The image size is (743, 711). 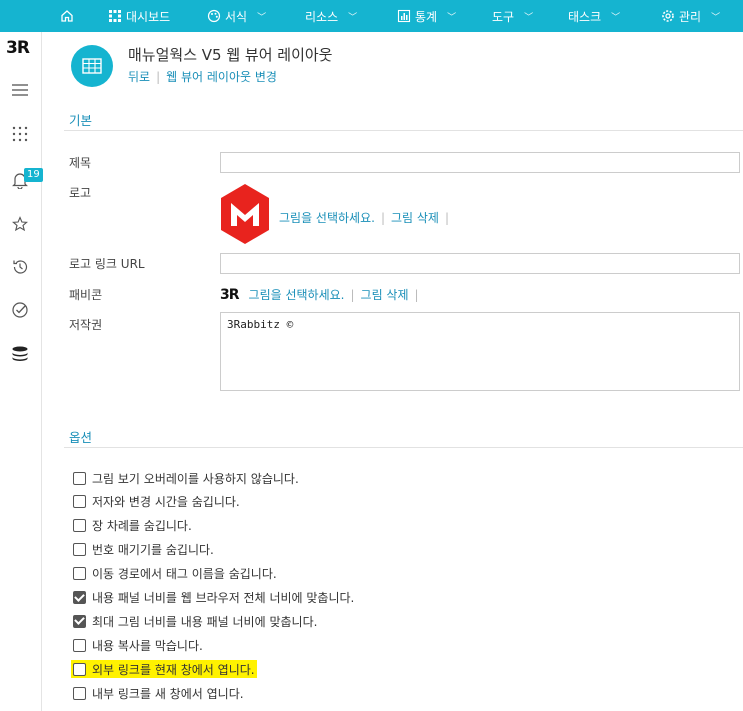 What do you see at coordinates (195, 478) in the screenshot?
I see `option-label: 그림 보기 오버레이를 사용하지 않습니다.` at bounding box center [195, 478].